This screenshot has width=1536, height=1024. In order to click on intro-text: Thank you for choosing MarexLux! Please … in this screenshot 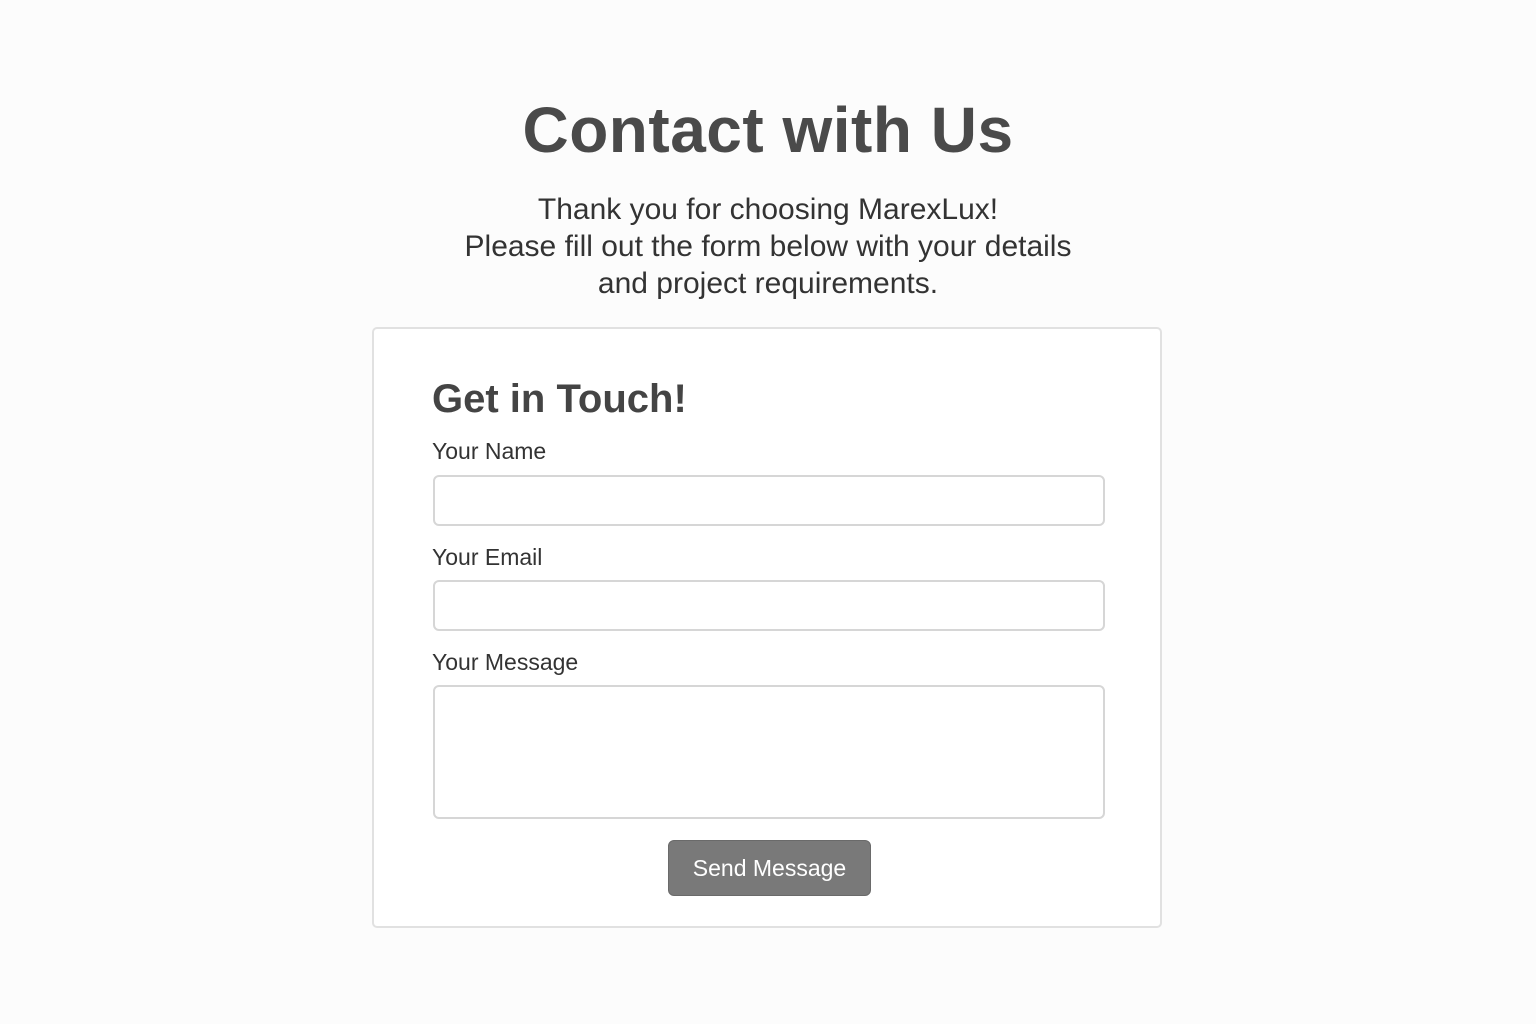, I will do `click(768, 246)`.